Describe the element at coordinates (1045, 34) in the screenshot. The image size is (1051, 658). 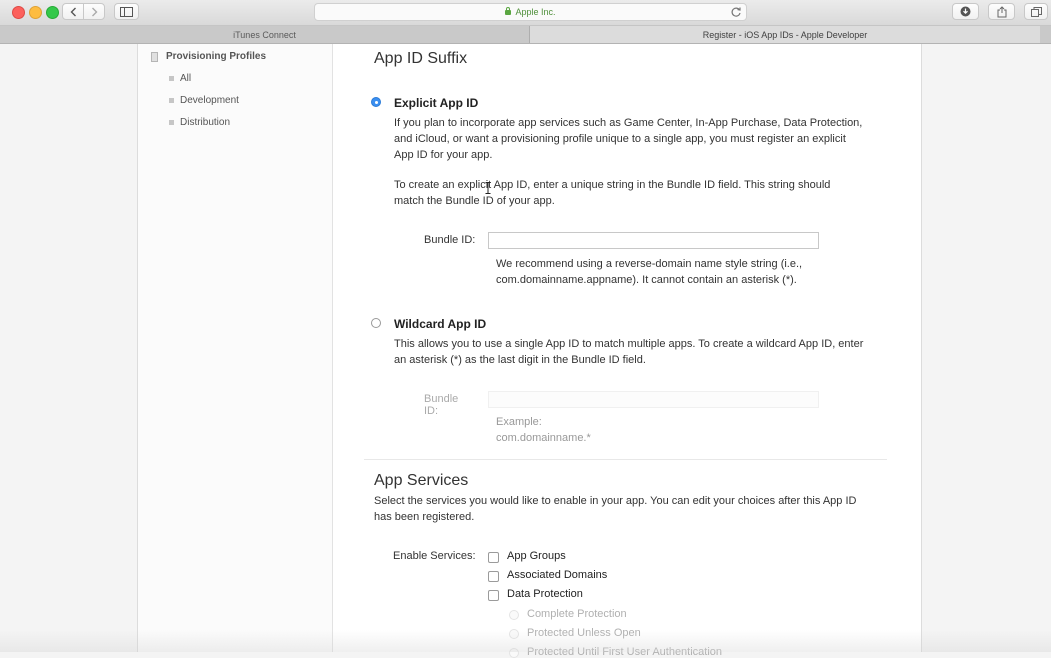
I see `new-tab-button` at that location.